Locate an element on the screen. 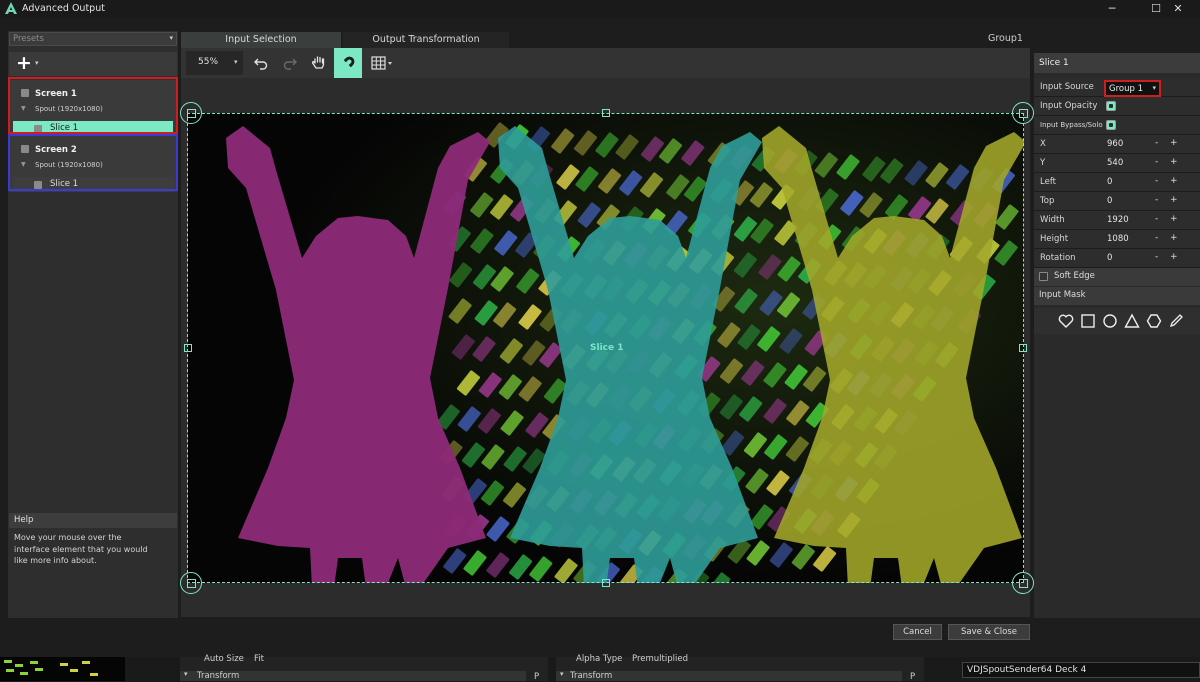  triangle-icon is located at coordinates (1132, 321).